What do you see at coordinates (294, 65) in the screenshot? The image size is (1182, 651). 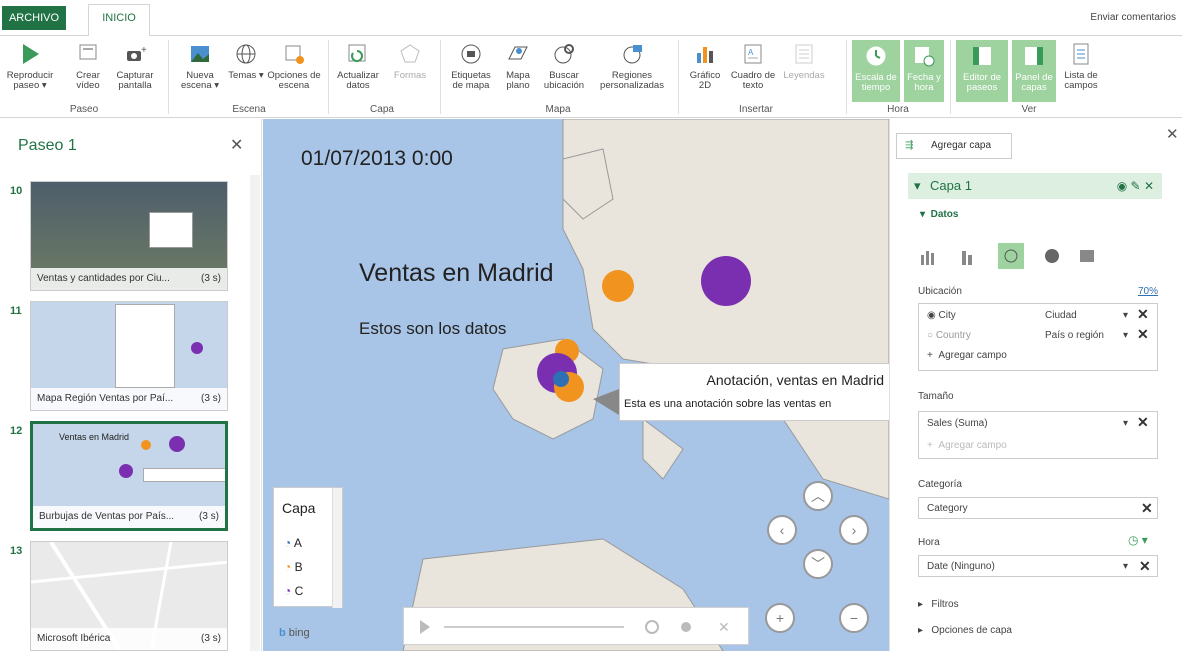 I see `scene-options-button: Opciones de escena` at bounding box center [294, 65].